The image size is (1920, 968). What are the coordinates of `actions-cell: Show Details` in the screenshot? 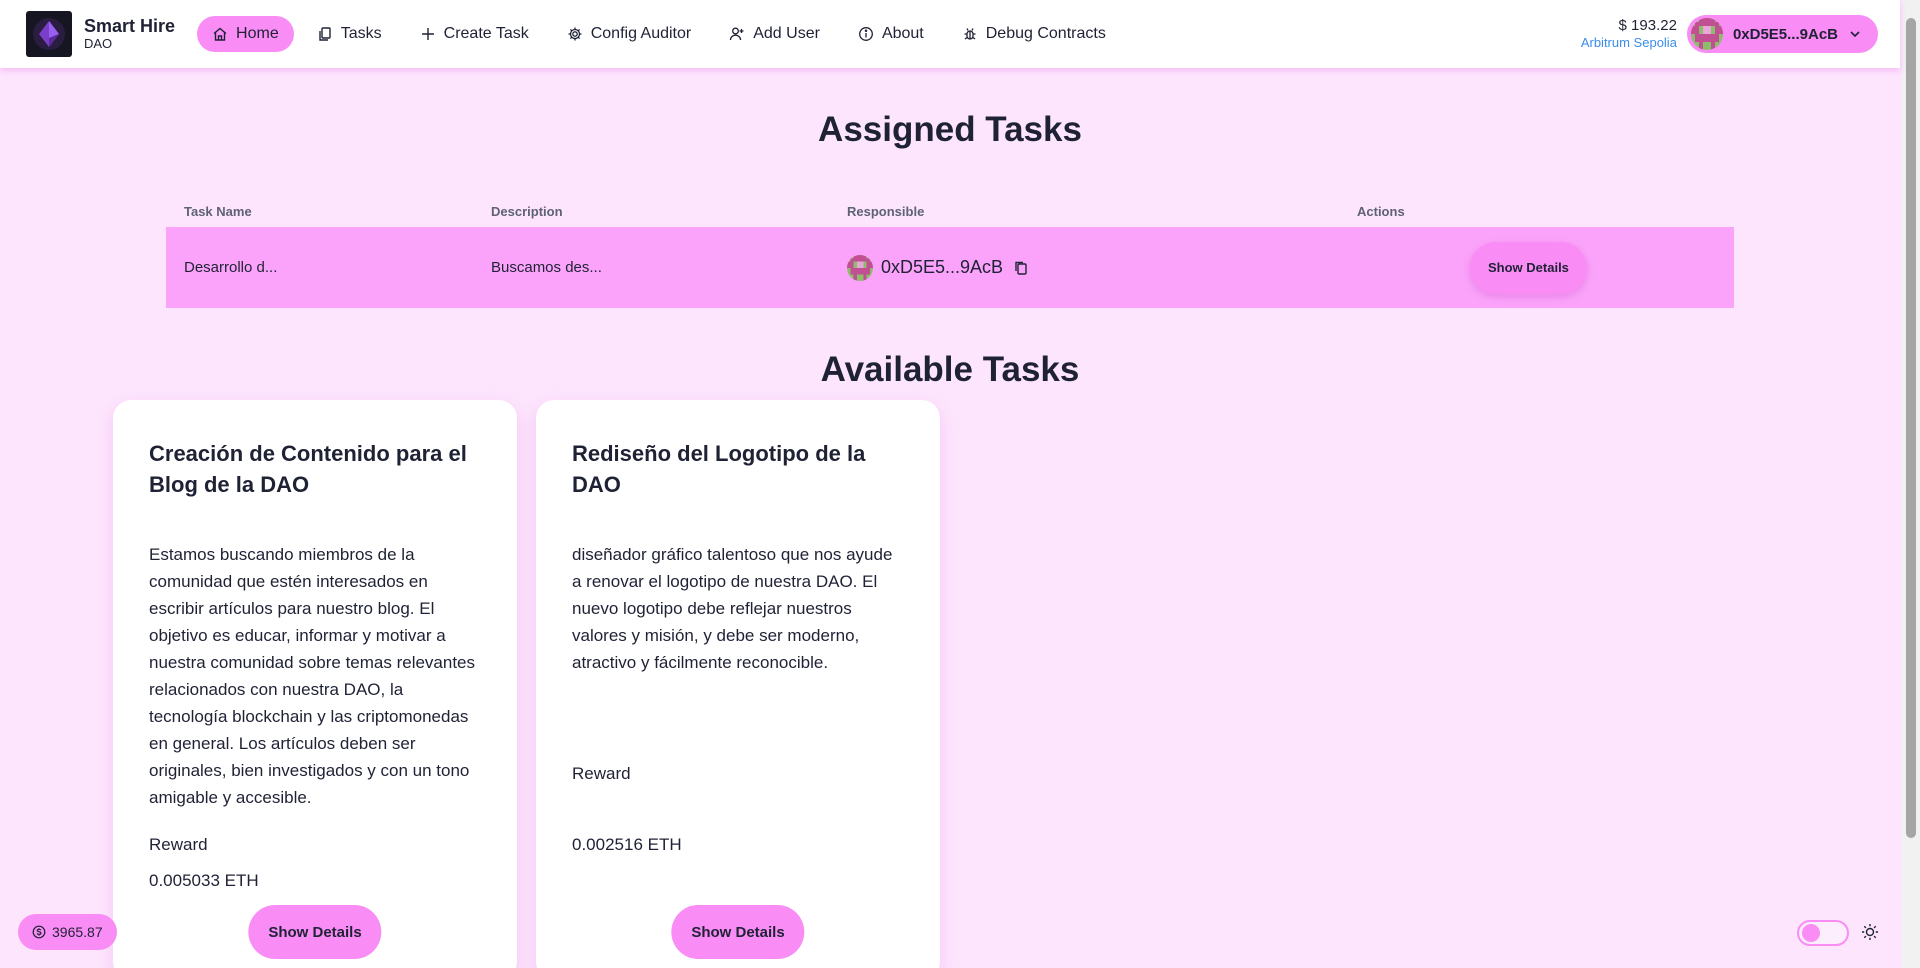 It's located at (1545, 267).